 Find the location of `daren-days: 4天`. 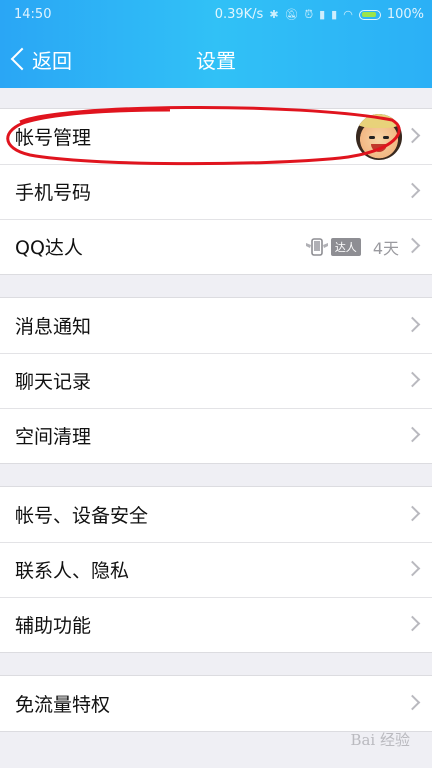

daren-days: 4天 is located at coordinates (385, 248).